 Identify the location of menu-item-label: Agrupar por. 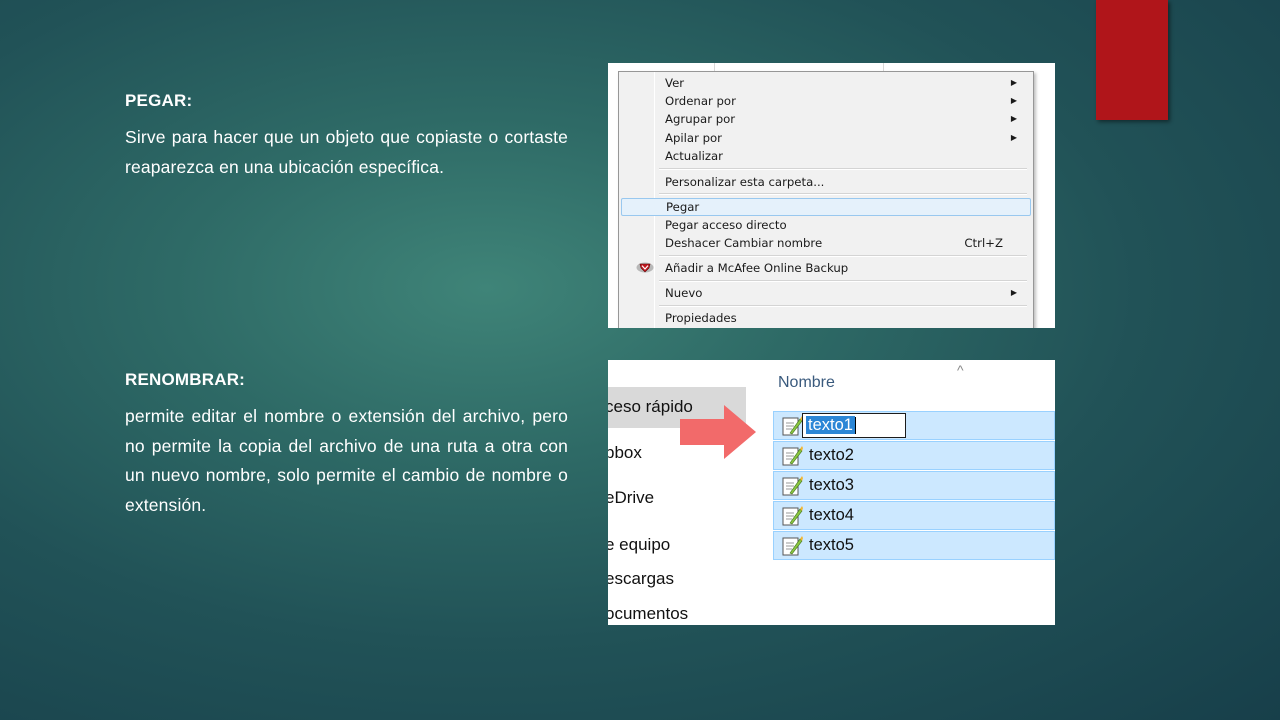
(700, 119).